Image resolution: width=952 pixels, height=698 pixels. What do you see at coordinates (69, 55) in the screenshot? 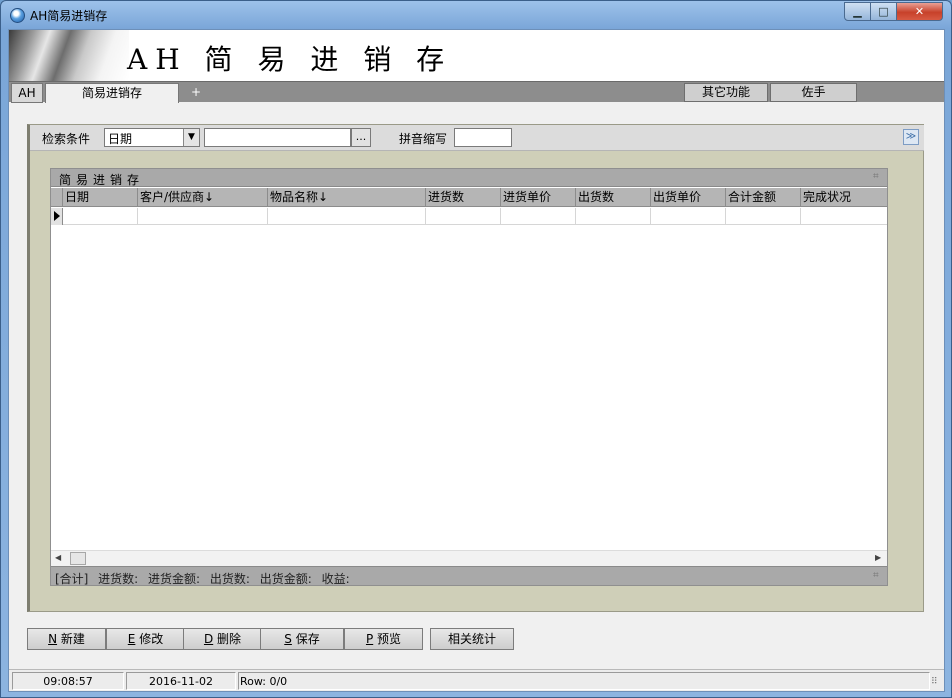
I see `banner-image` at bounding box center [69, 55].